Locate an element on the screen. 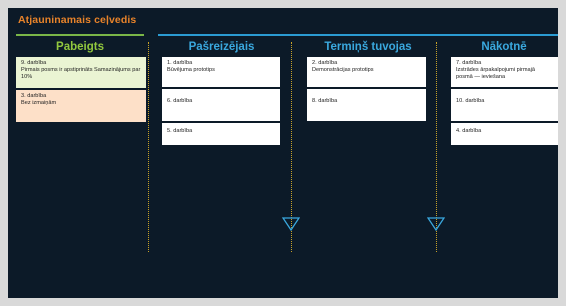 This screenshot has width=566, height=306. roadmap-card: 6. darbība is located at coordinates (221, 105).